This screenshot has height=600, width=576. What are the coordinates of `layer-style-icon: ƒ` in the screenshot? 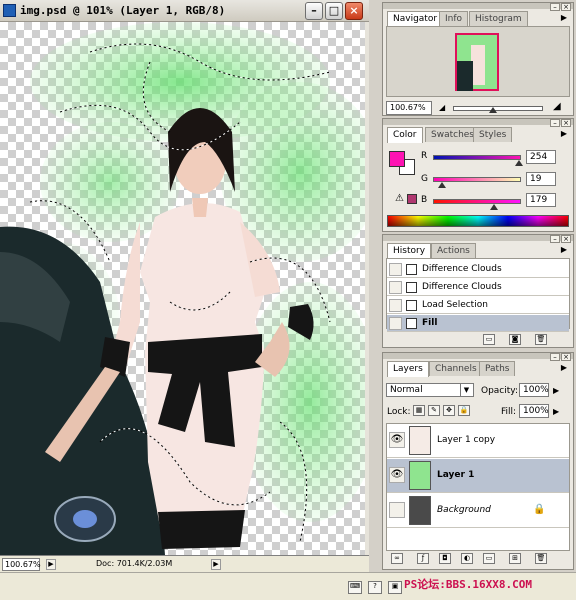 It's located at (423, 558).